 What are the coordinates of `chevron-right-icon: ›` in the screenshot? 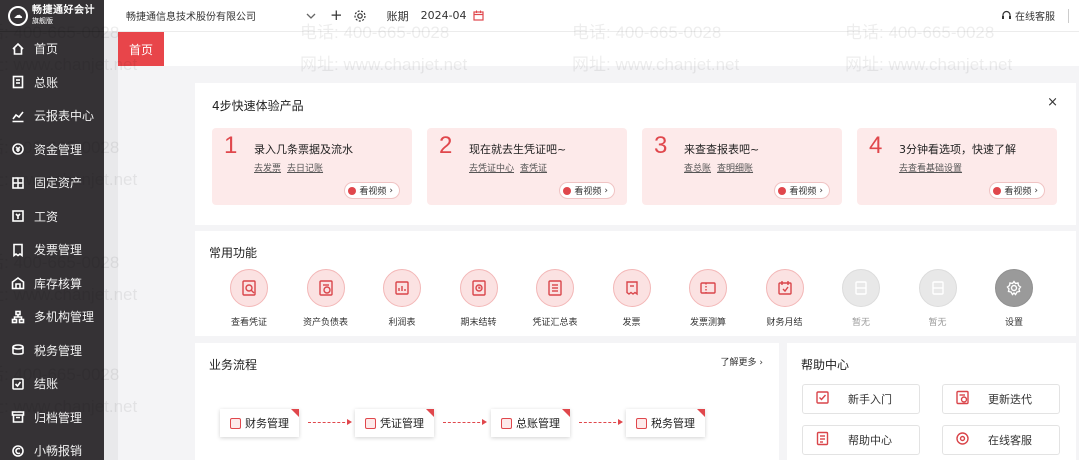 It's located at (391, 190).